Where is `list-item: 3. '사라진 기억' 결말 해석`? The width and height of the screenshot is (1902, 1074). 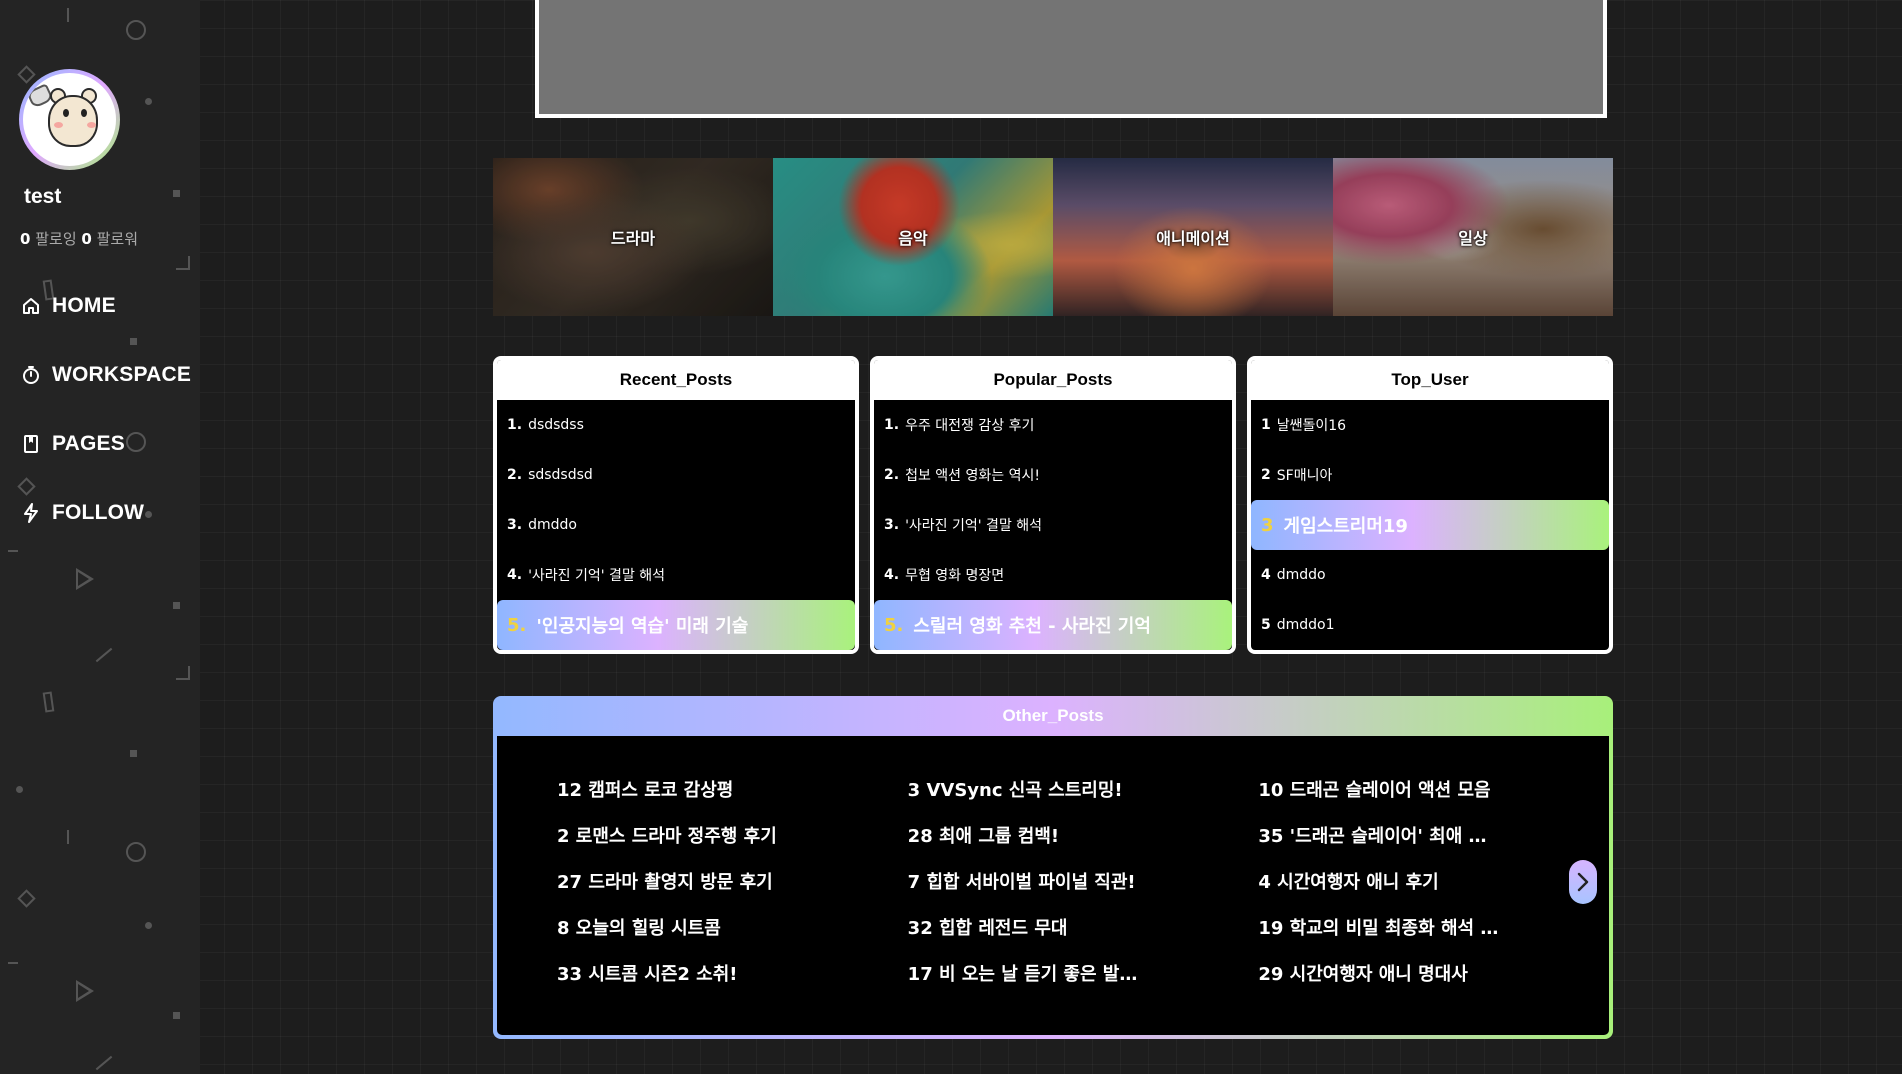 list-item: 3. '사라진 기억' 결말 해석 is located at coordinates (1053, 525).